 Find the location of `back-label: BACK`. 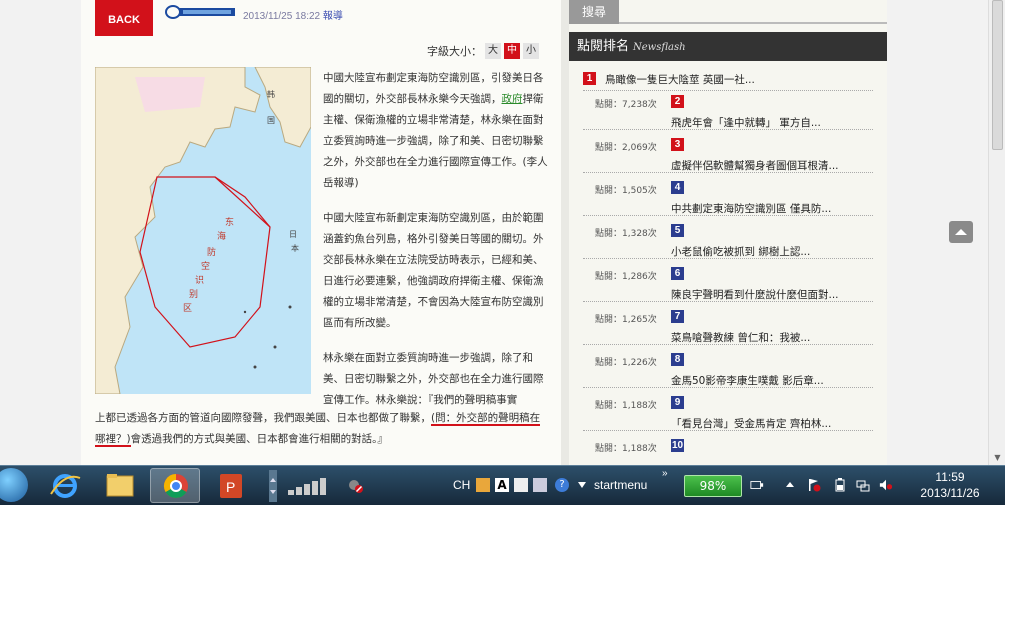

back-label: BACK is located at coordinates (124, 20).